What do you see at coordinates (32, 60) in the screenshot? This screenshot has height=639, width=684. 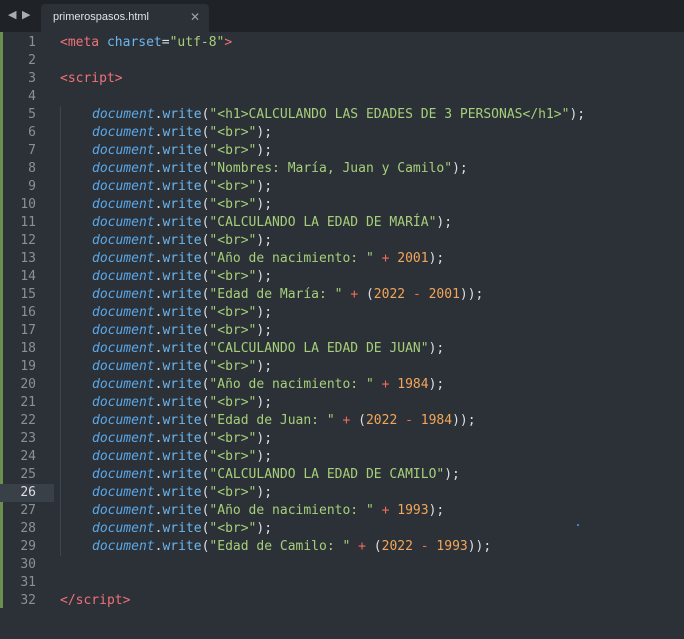 I see `line-number: 2` at bounding box center [32, 60].